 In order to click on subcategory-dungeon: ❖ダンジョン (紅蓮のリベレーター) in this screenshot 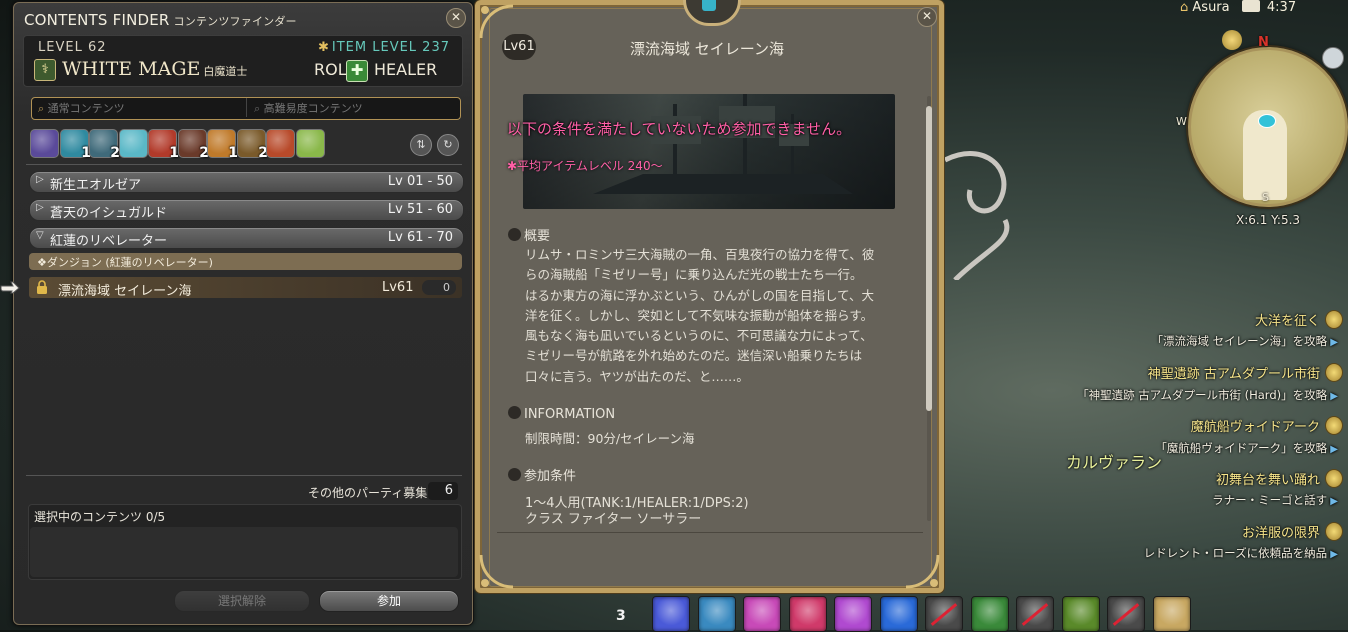, I will do `click(245, 261)`.